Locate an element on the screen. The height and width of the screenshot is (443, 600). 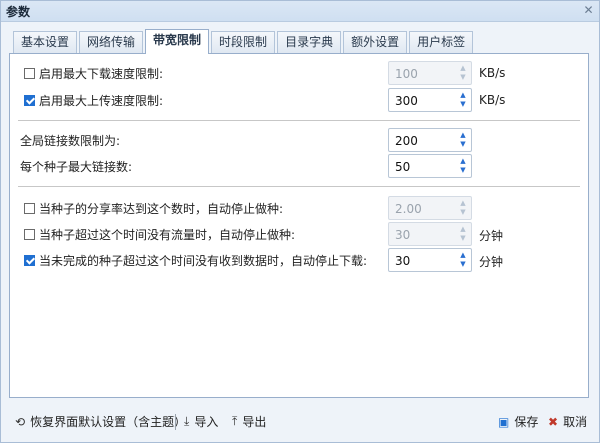
per-torrent-connections-spinner: 50 ▲ ▼ is located at coordinates (430, 166).